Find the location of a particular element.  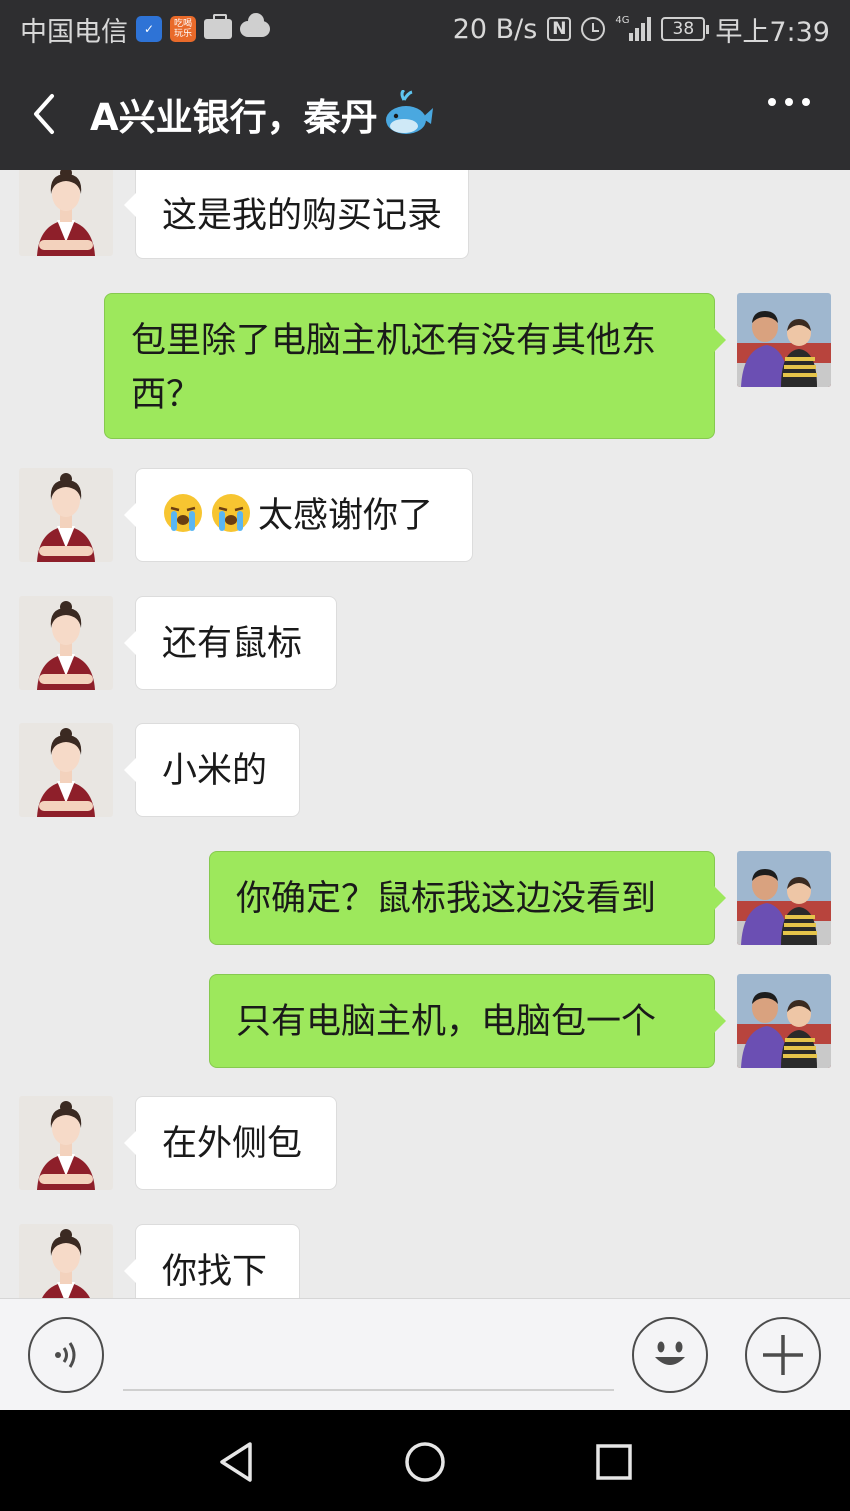

smiley-icon is located at coordinates (670, 1353).